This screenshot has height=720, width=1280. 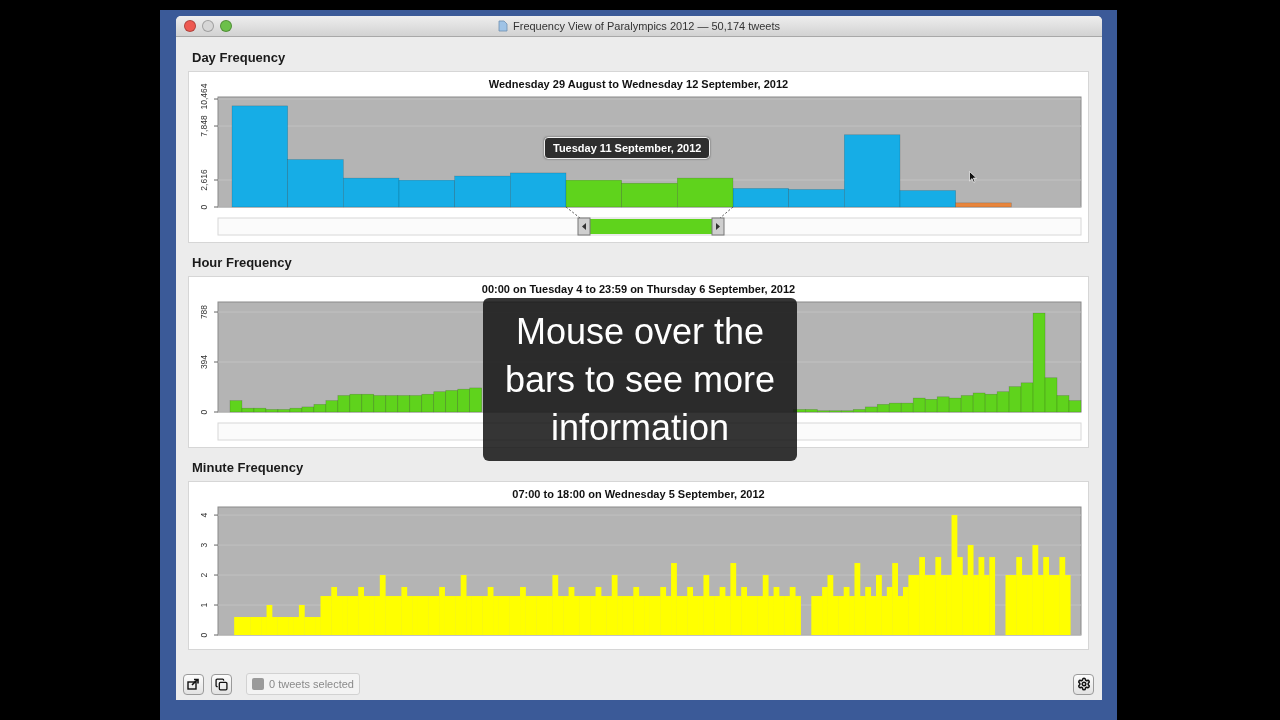 What do you see at coordinates (640, 379) in the screenshot?
I see `video-caption: Mouse over the bars to see more information` at bounding box center [640, 379].